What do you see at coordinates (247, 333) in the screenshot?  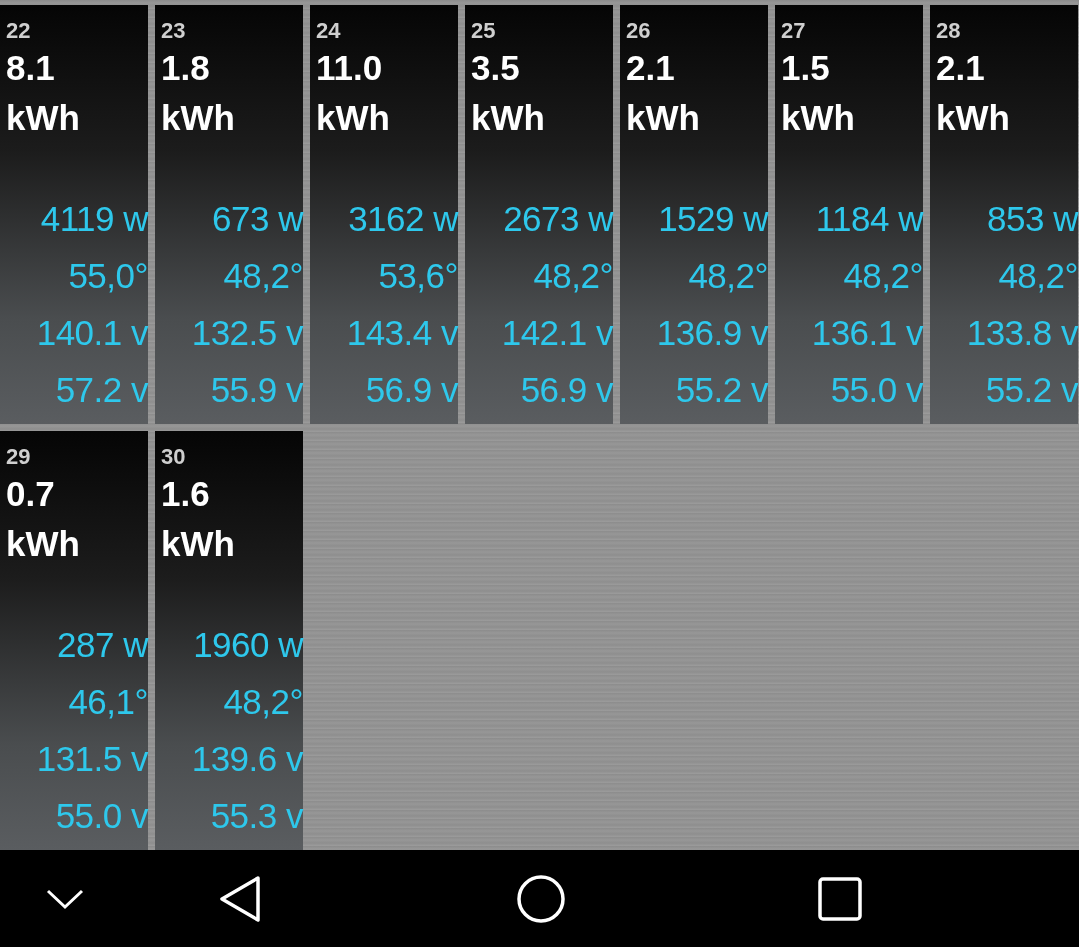 I see `voltage-reading: 132.5 v` at bounding box center [247, 333].